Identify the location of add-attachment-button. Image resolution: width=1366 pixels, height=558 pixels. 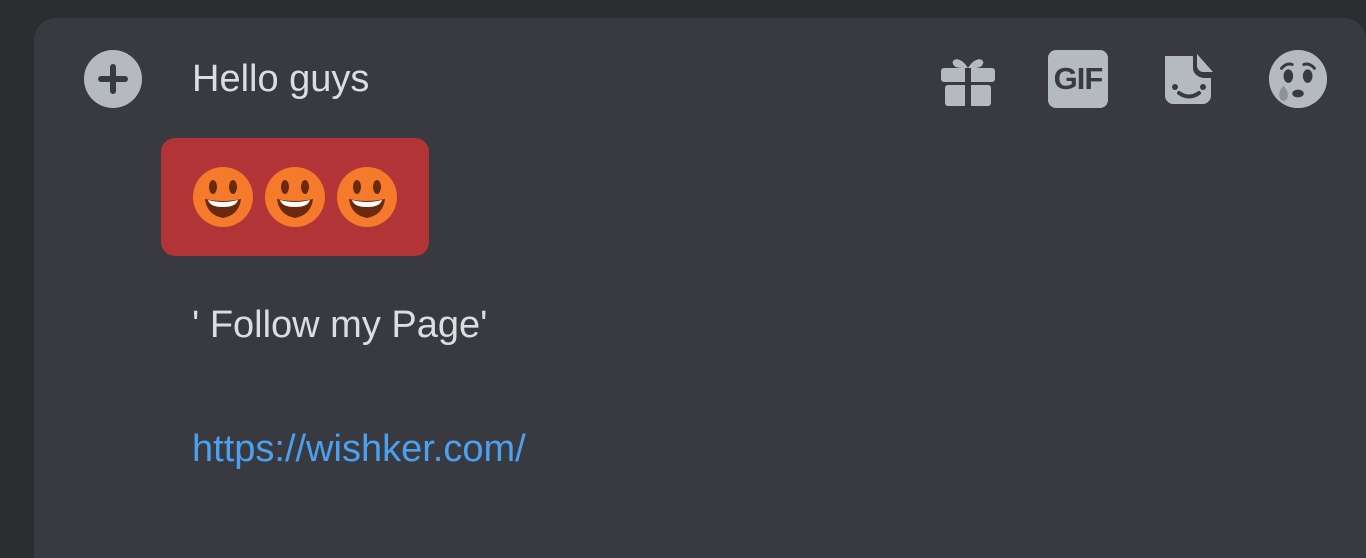
(113, 79).